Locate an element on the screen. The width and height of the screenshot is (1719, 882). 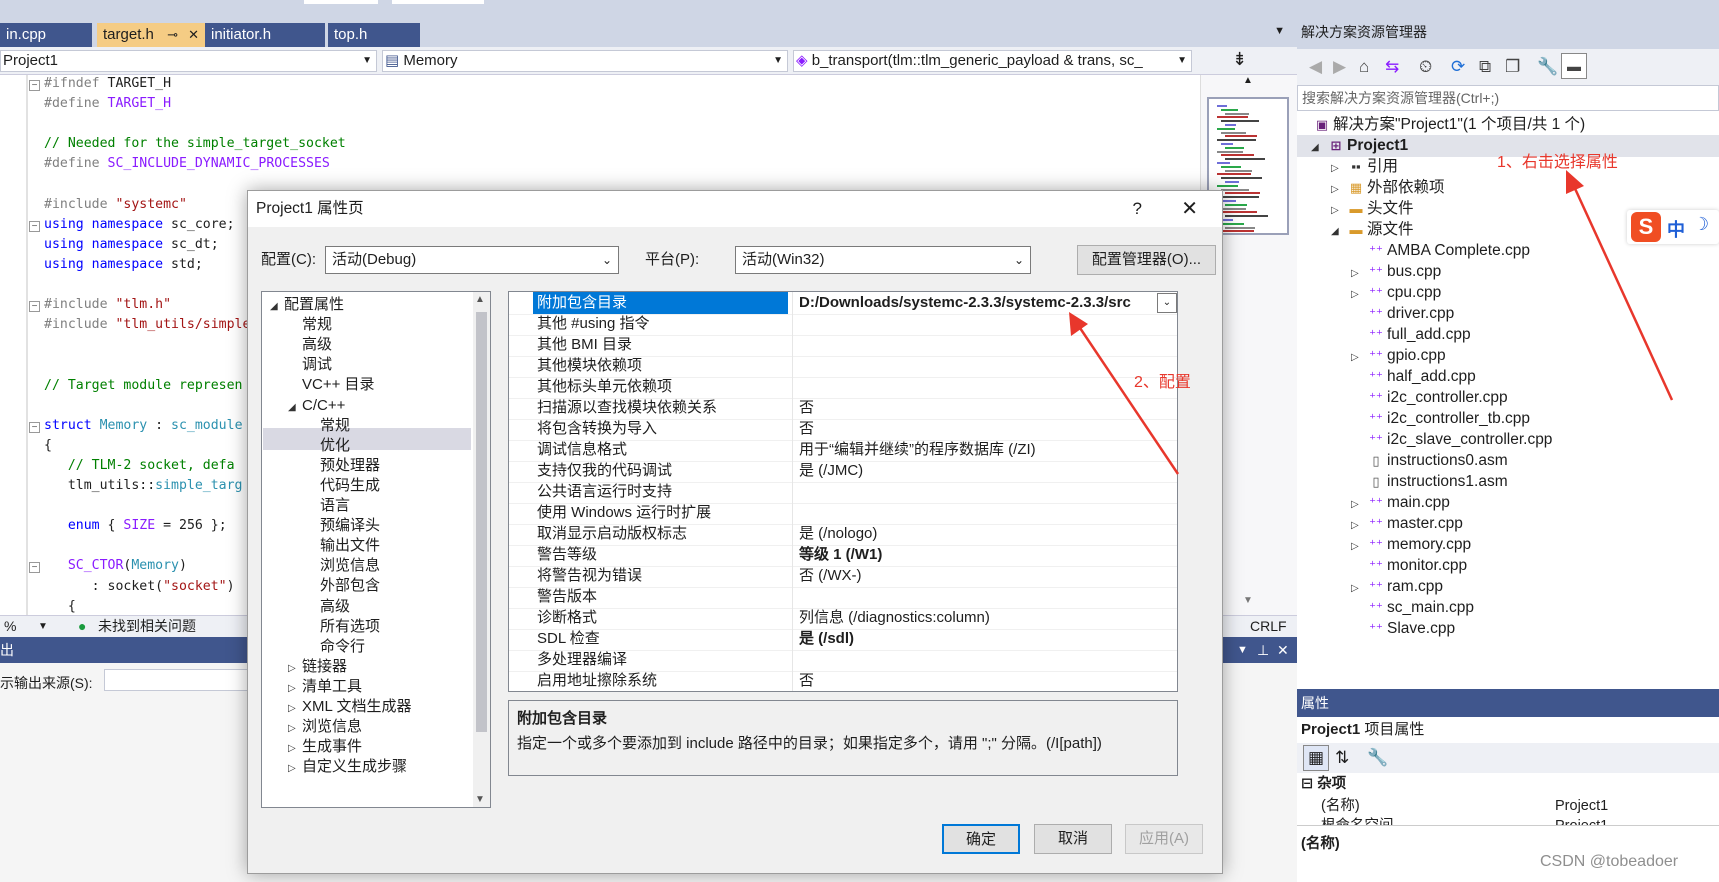
property-row: 将警告视为错误 否 (/WX-) is located at coordinates (843, 576).